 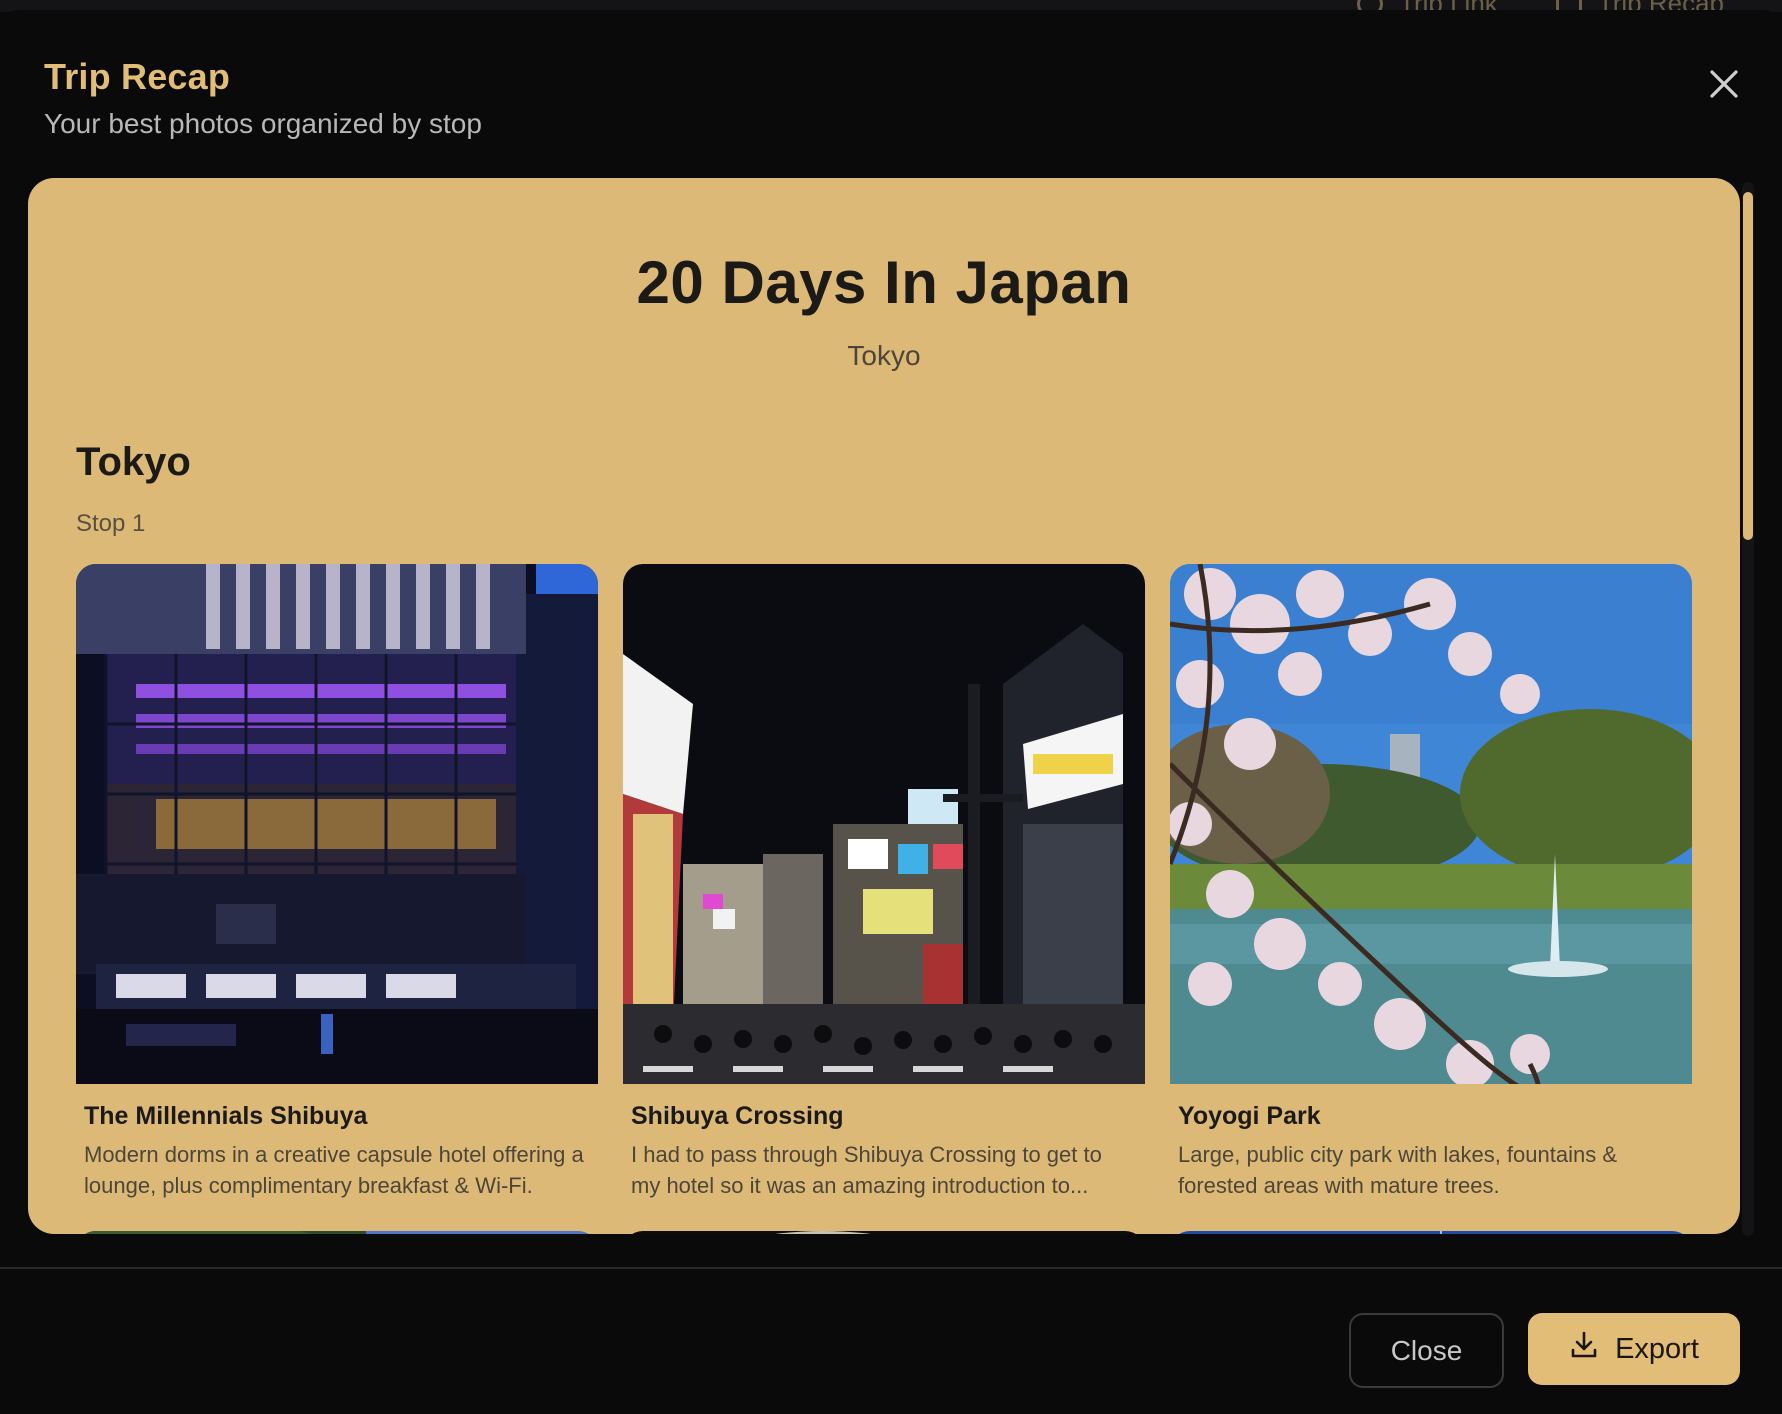 I want to click on close-button: Close, so click(x=1426, y=1350).